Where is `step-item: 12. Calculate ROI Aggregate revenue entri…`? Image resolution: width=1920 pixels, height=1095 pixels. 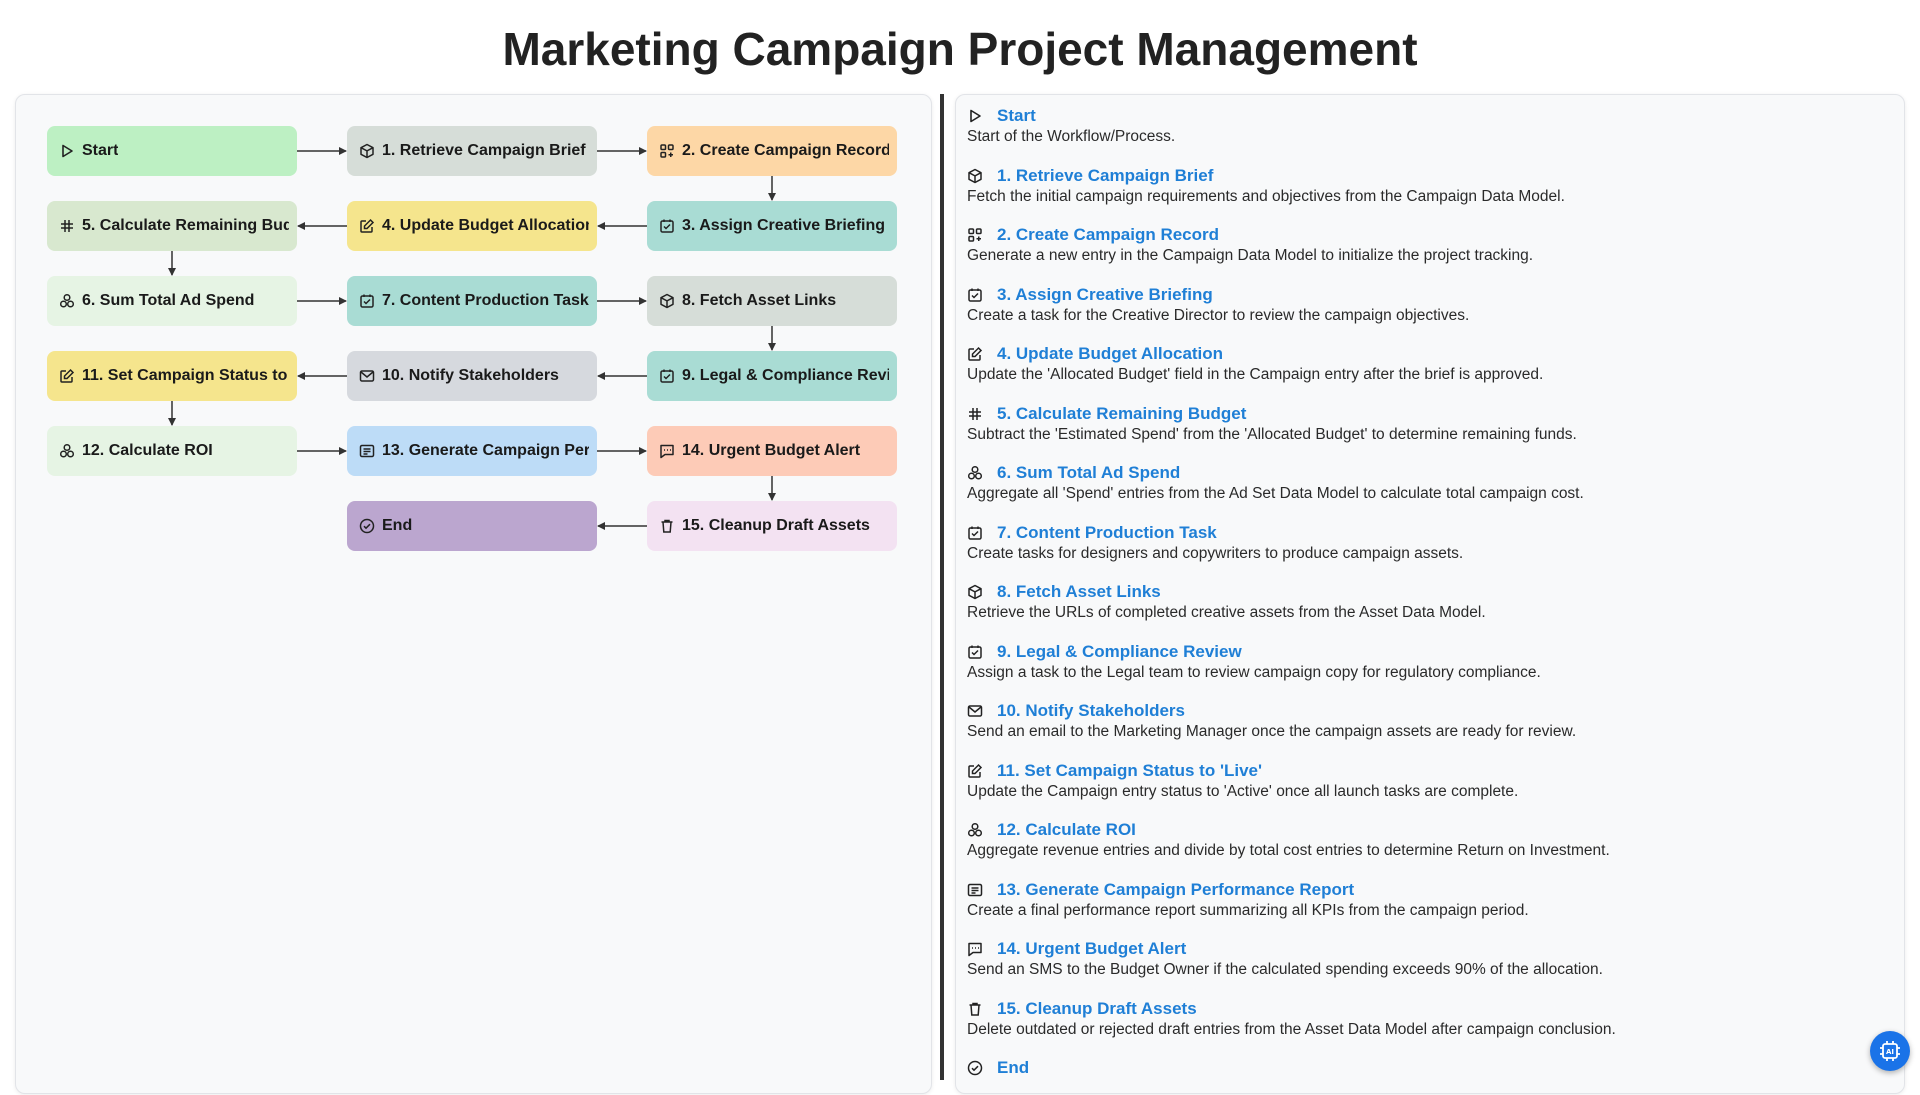
step-item: 12. Calculate ROI Aggregate revenue entri… is located at coordinates (1429, 849).